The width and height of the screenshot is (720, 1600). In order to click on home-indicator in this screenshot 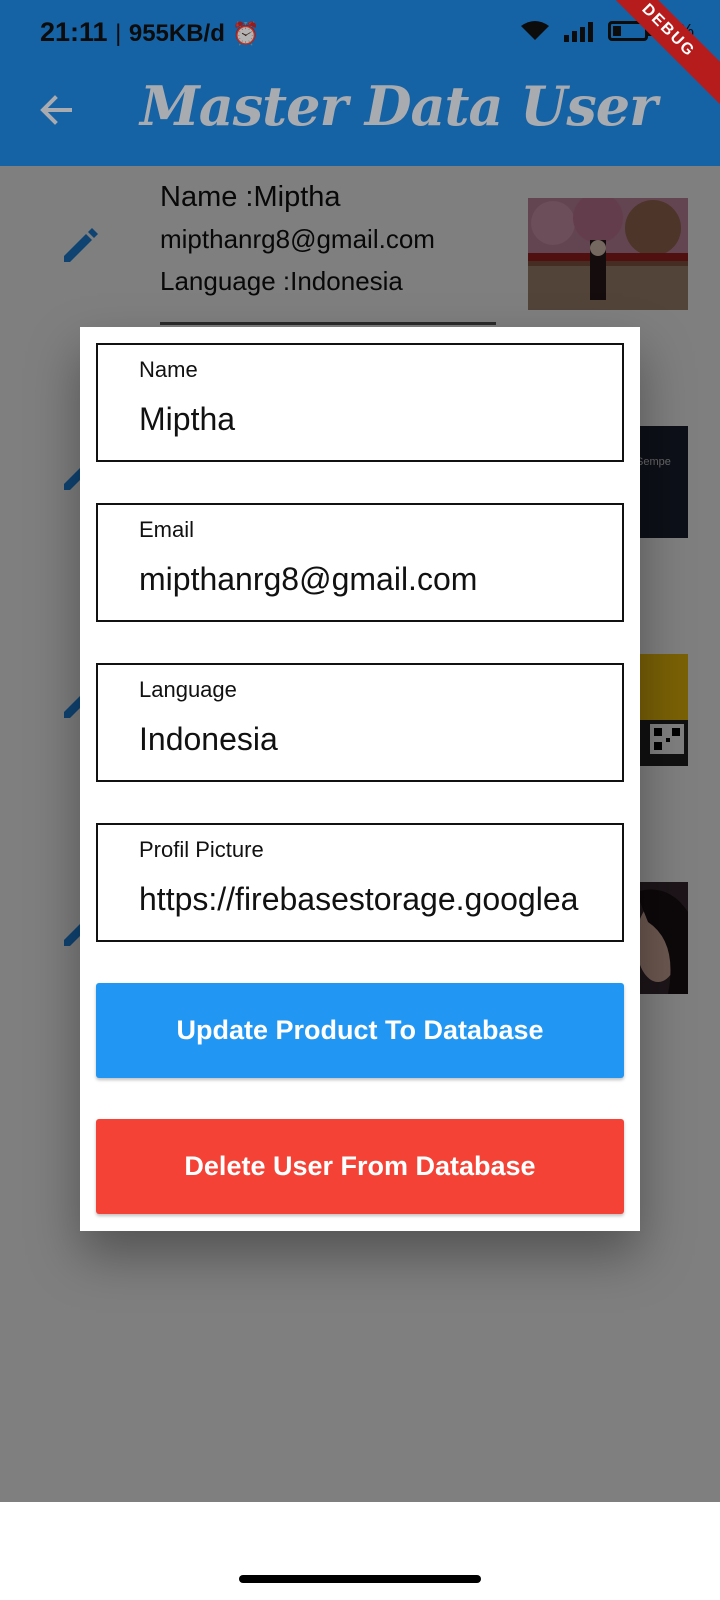, I will do `click(360, 1579)`.